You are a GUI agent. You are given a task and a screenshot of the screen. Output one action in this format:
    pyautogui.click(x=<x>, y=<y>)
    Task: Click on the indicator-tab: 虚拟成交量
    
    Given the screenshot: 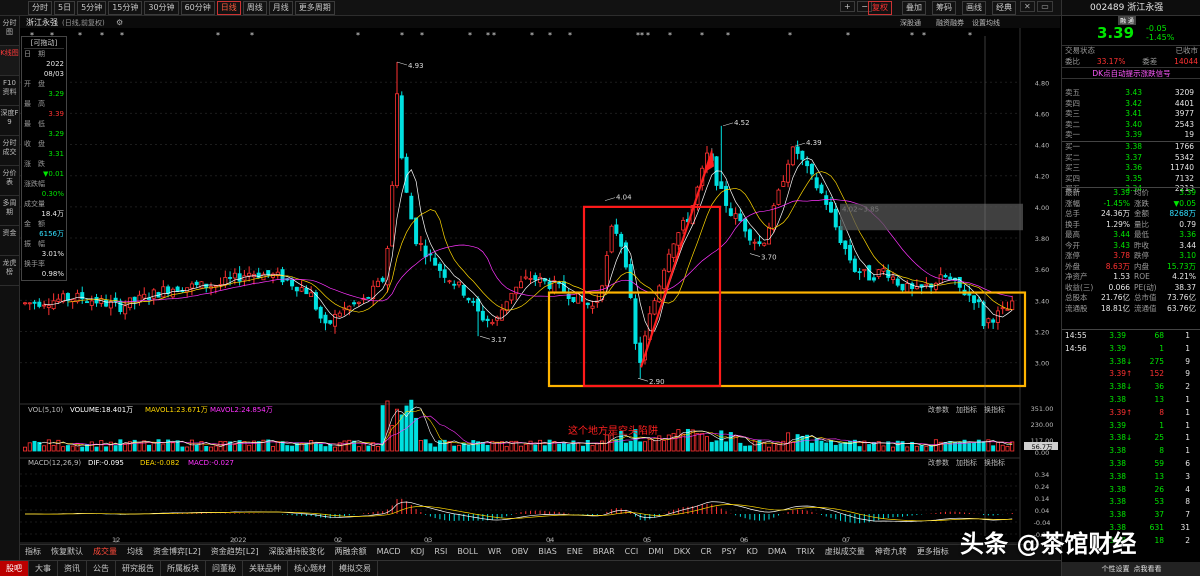 What is the action you would take?
    pyautogui.click(x=845, y=552)
    